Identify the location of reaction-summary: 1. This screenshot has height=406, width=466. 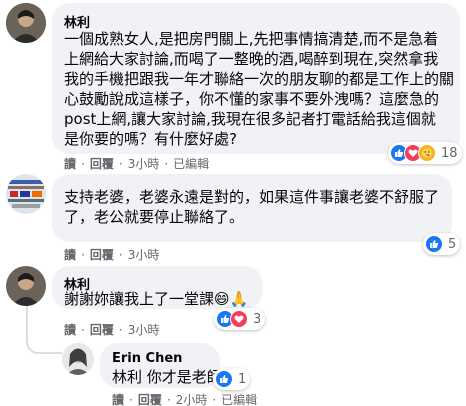
(232, 379).